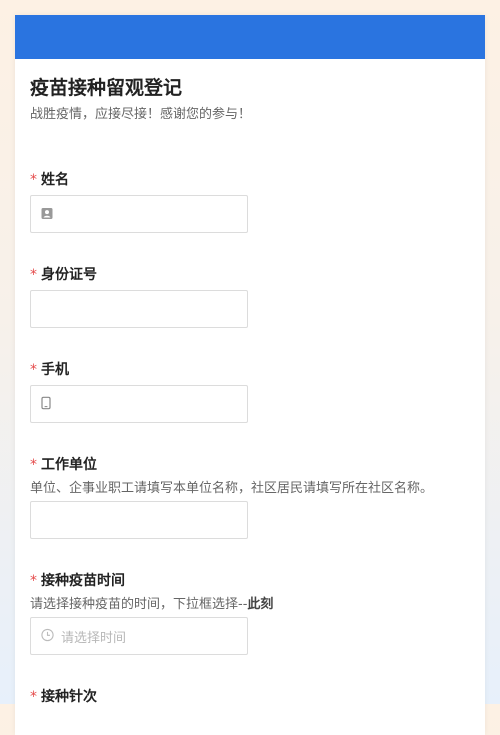 The height and width of the screenshot is (735, 500). I want to click on form-title: 疫苗接种留观登记, so click(106, 88).